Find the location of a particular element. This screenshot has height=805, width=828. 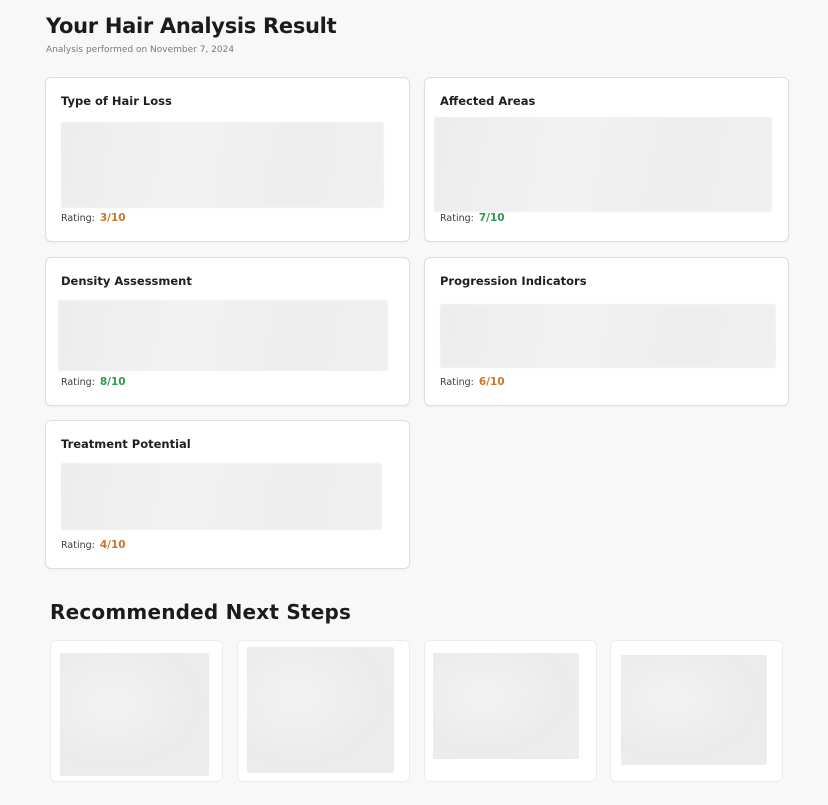

rating-value: 4/10 is located at coordinates (112, 545).